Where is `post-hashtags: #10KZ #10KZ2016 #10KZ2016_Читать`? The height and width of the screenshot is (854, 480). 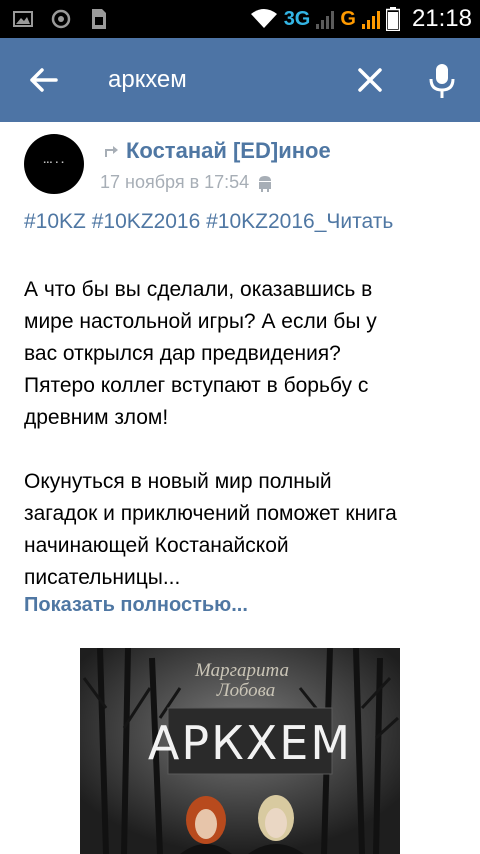
post-hashtags: #10KZ #10KZ2016 #10KZ2016_Читать is located at coordinates (208, 222).